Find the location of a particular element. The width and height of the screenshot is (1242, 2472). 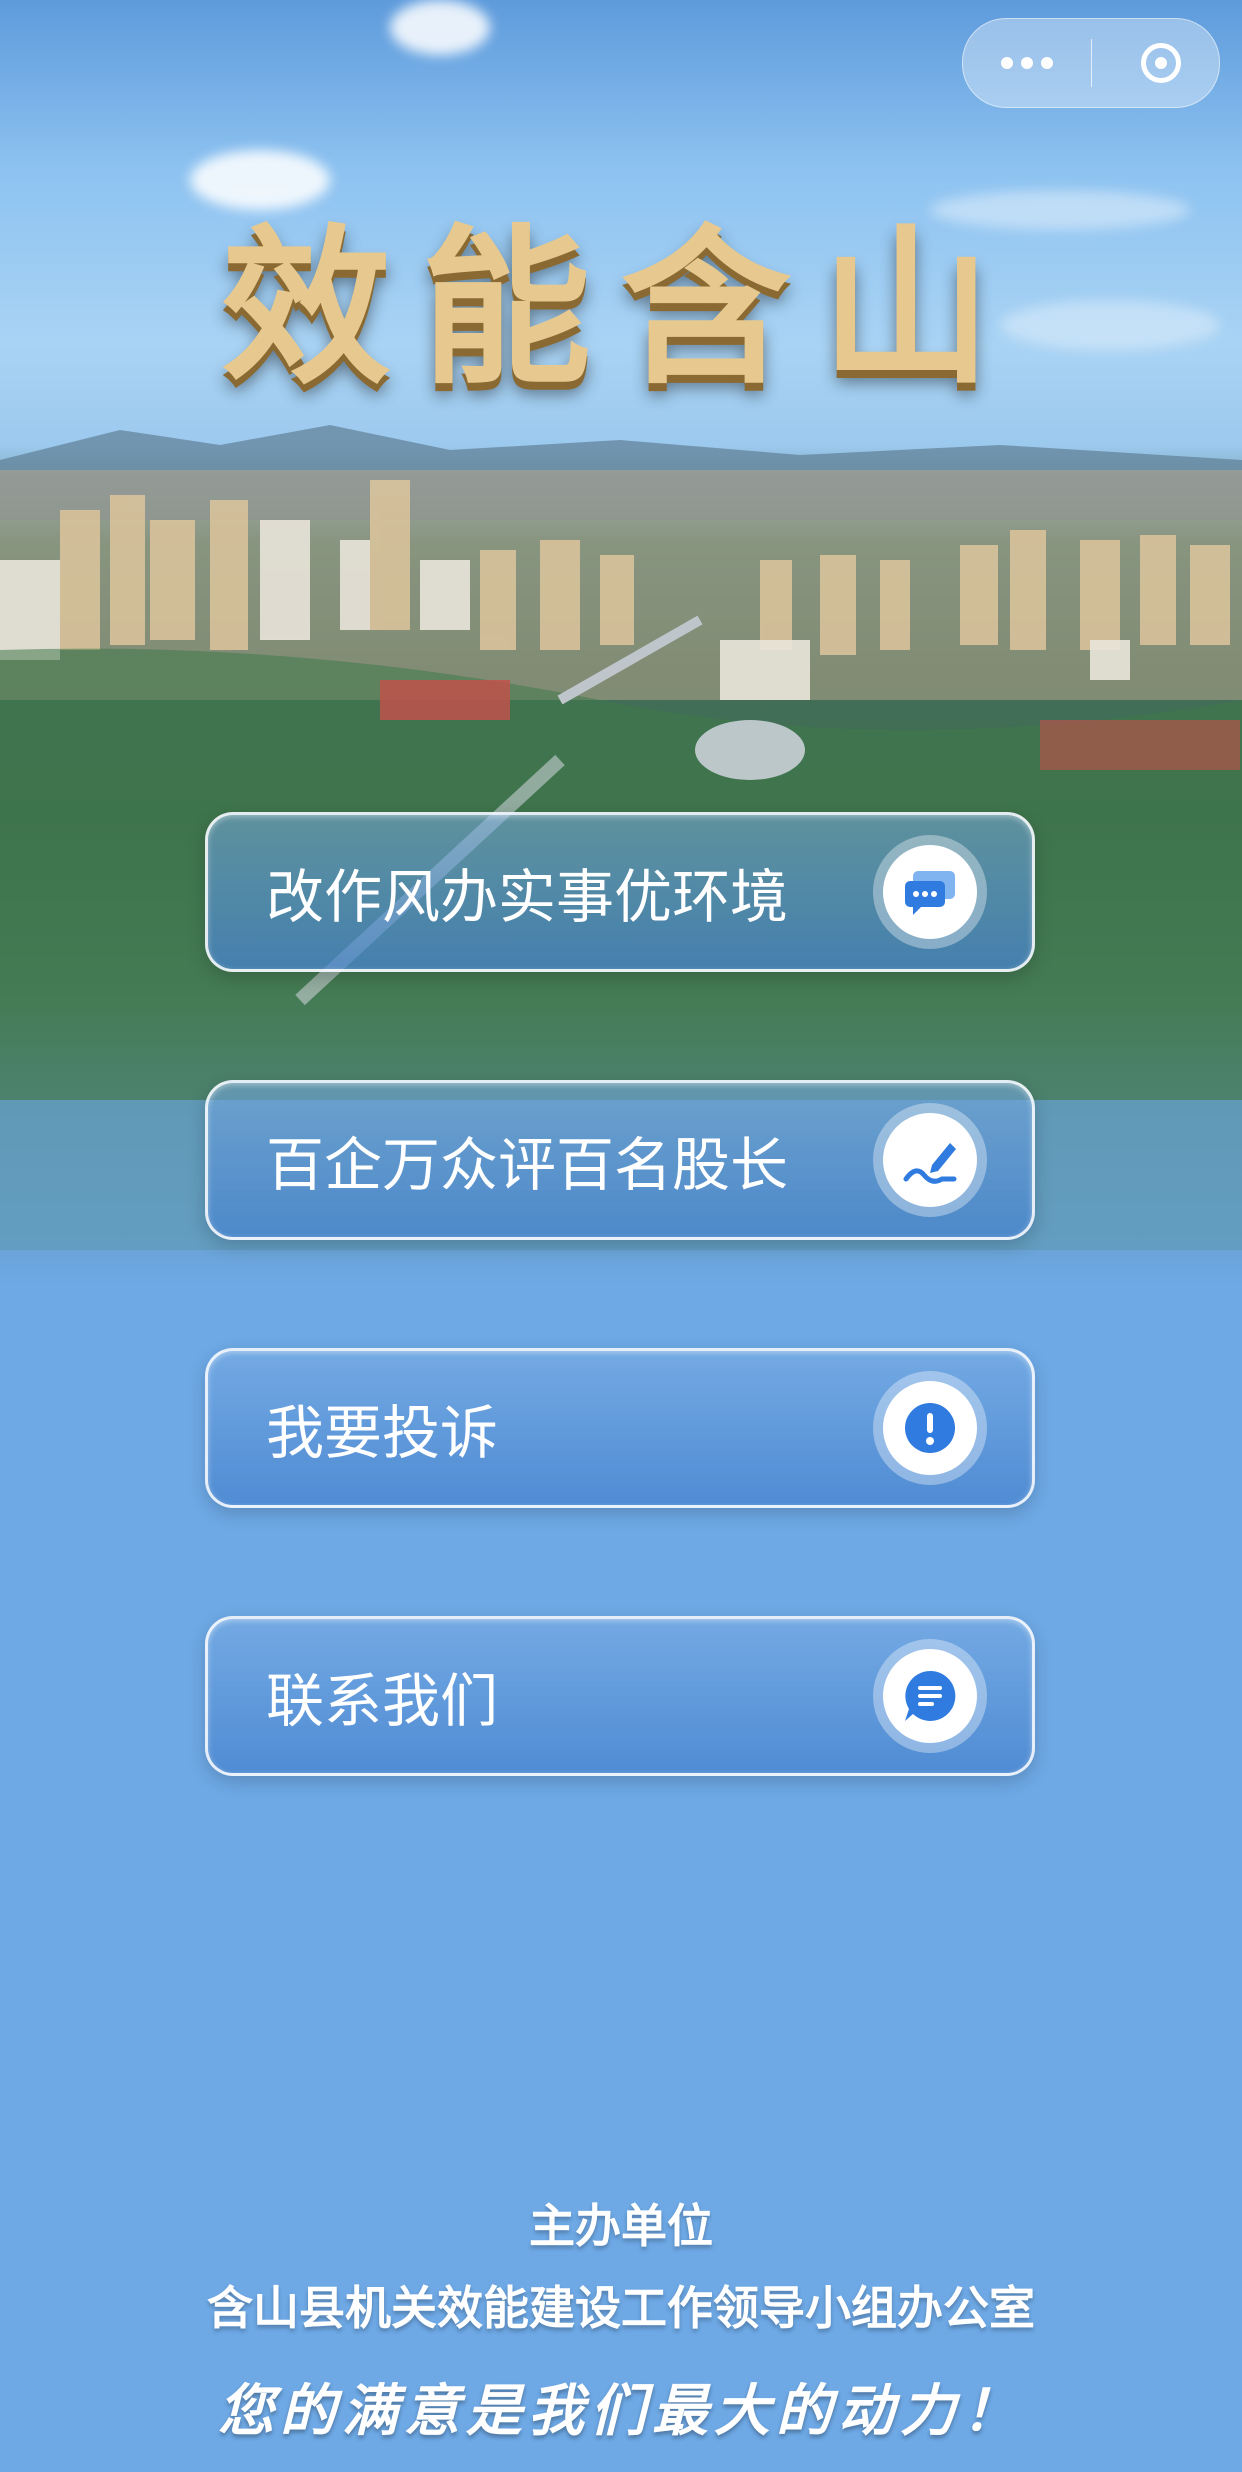

menu-button-label: 联系我们 is located at coordinates (382, 1701).